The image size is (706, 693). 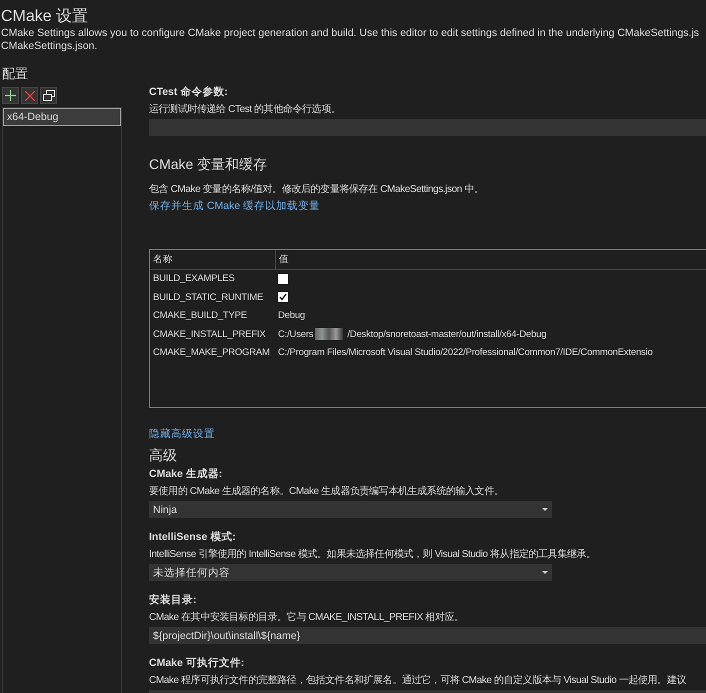 What do you see at coordinates (427, 635) in the screenshot?
I see `input-field: ${projectDir}\out\install\${name}` at bounding box center [427, 635].